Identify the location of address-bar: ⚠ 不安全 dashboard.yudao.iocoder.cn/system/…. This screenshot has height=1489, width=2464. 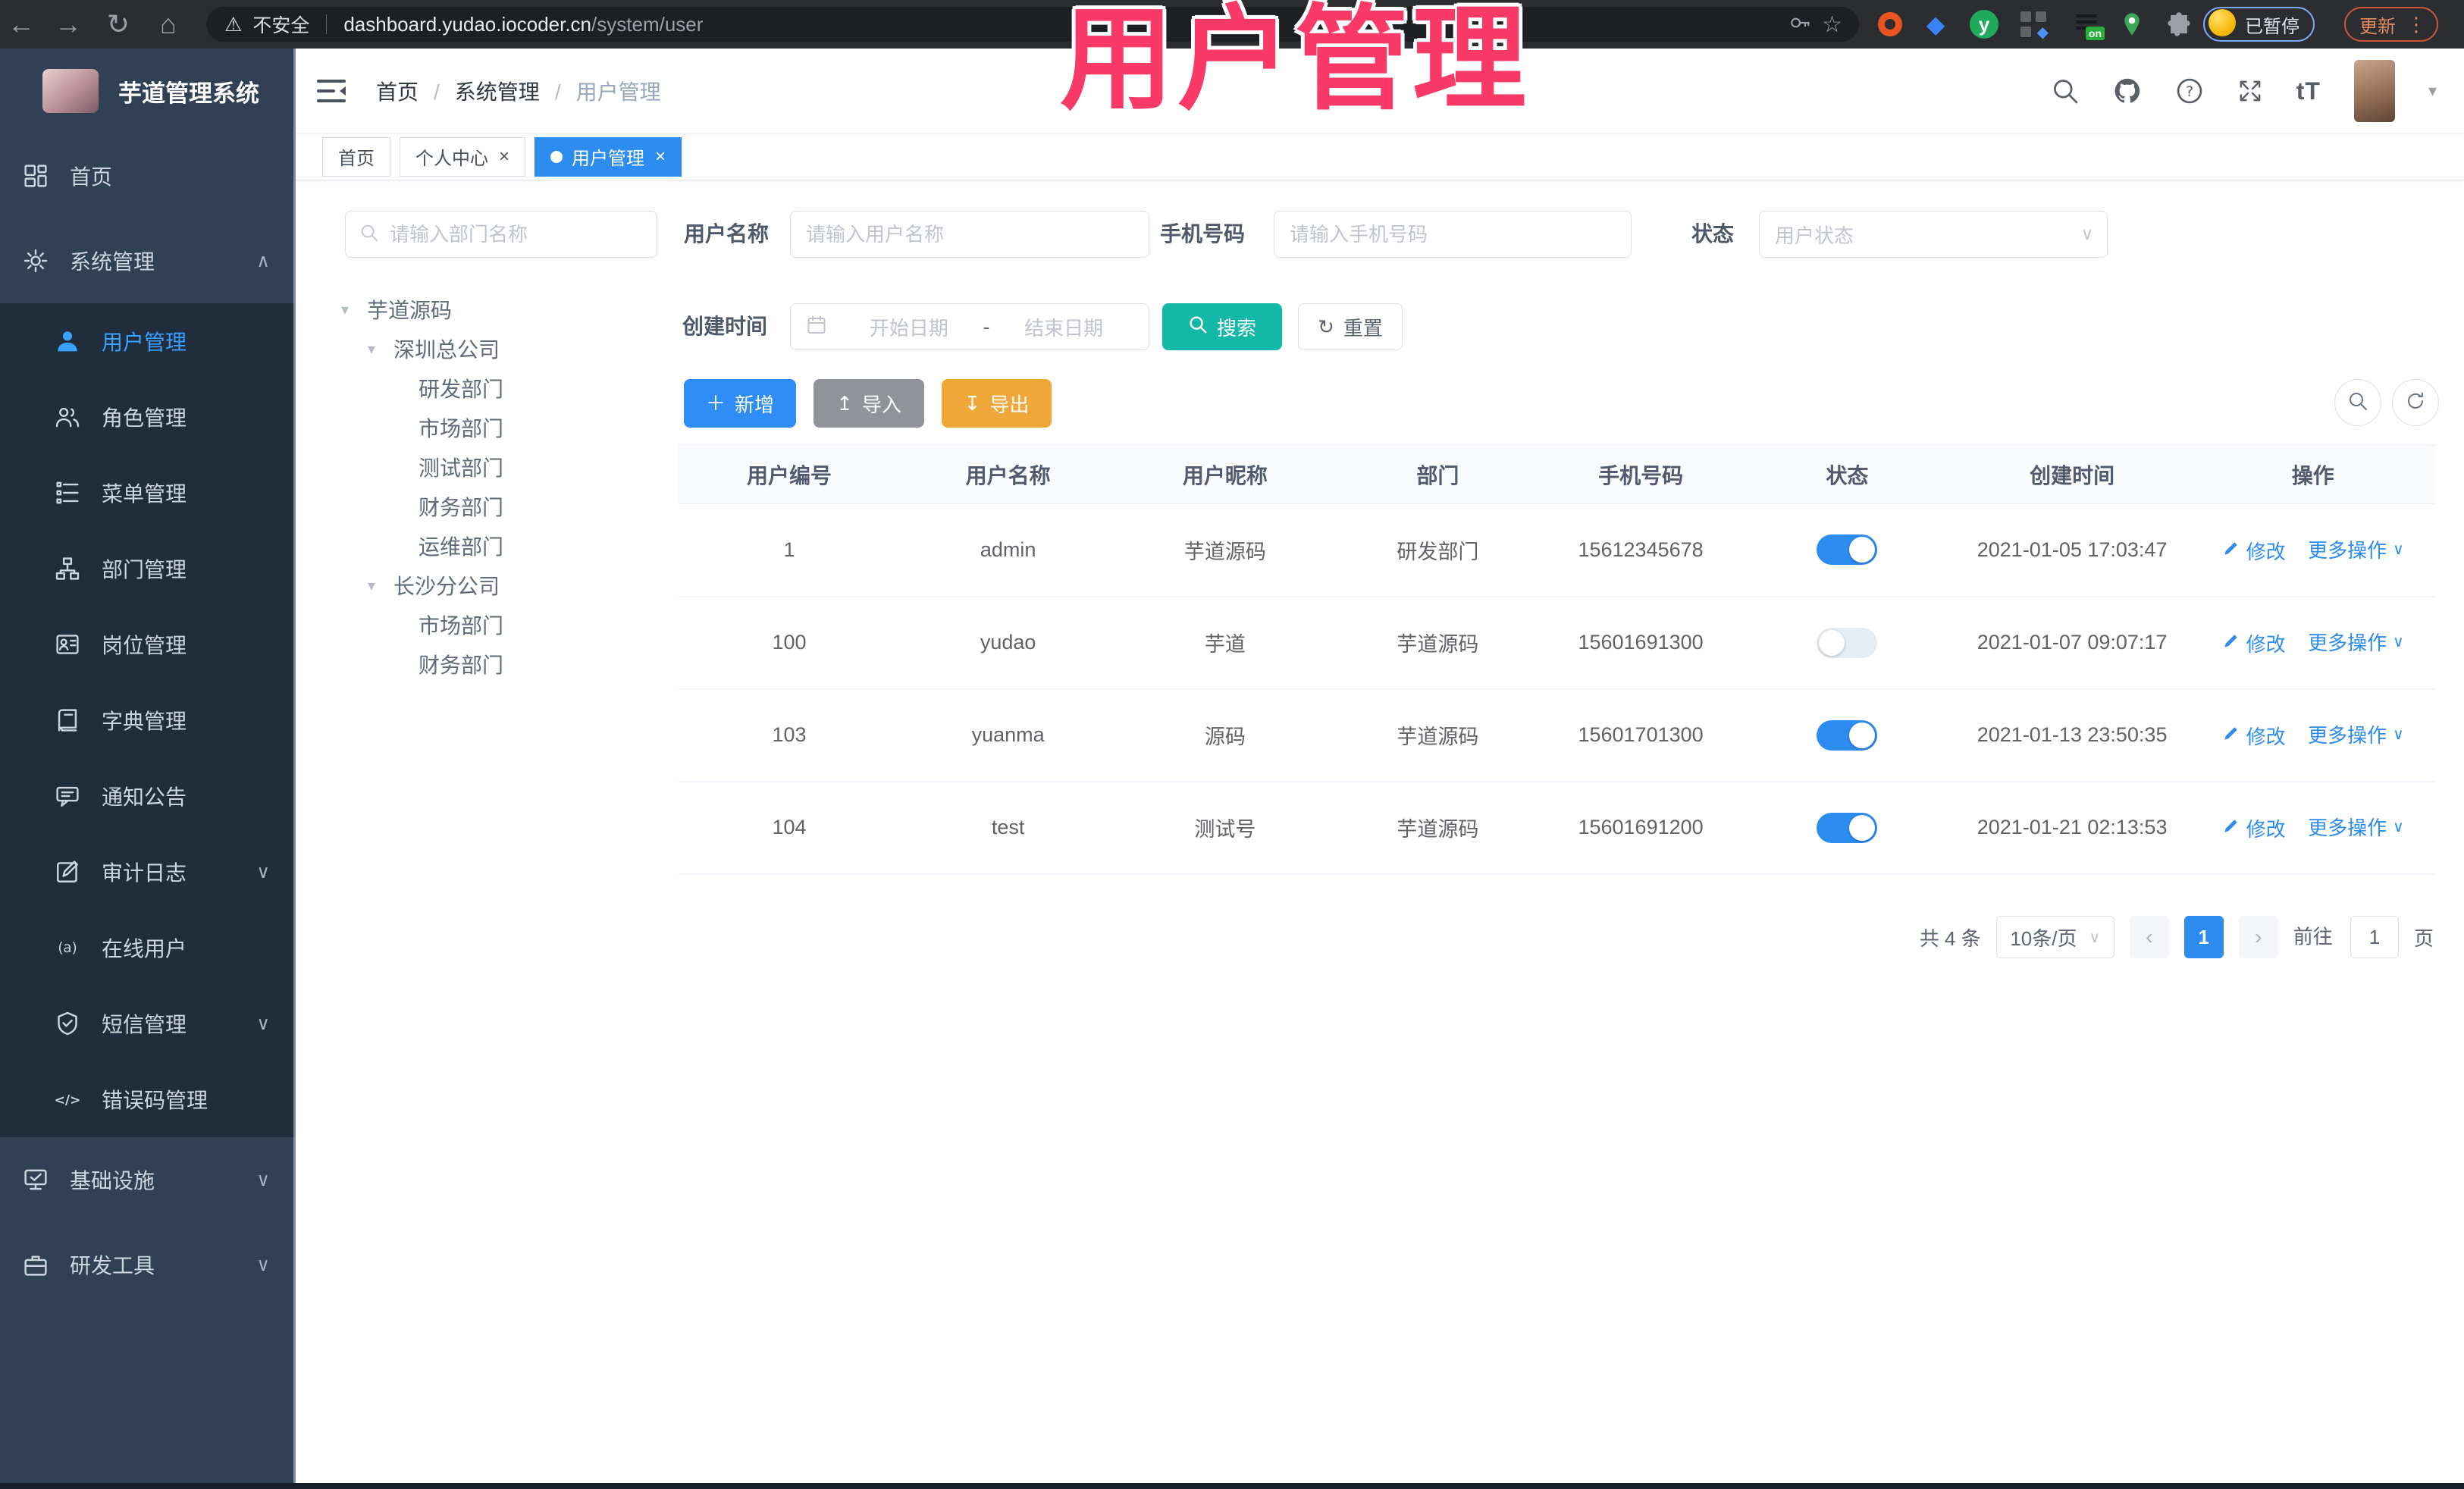
(1032, 25).